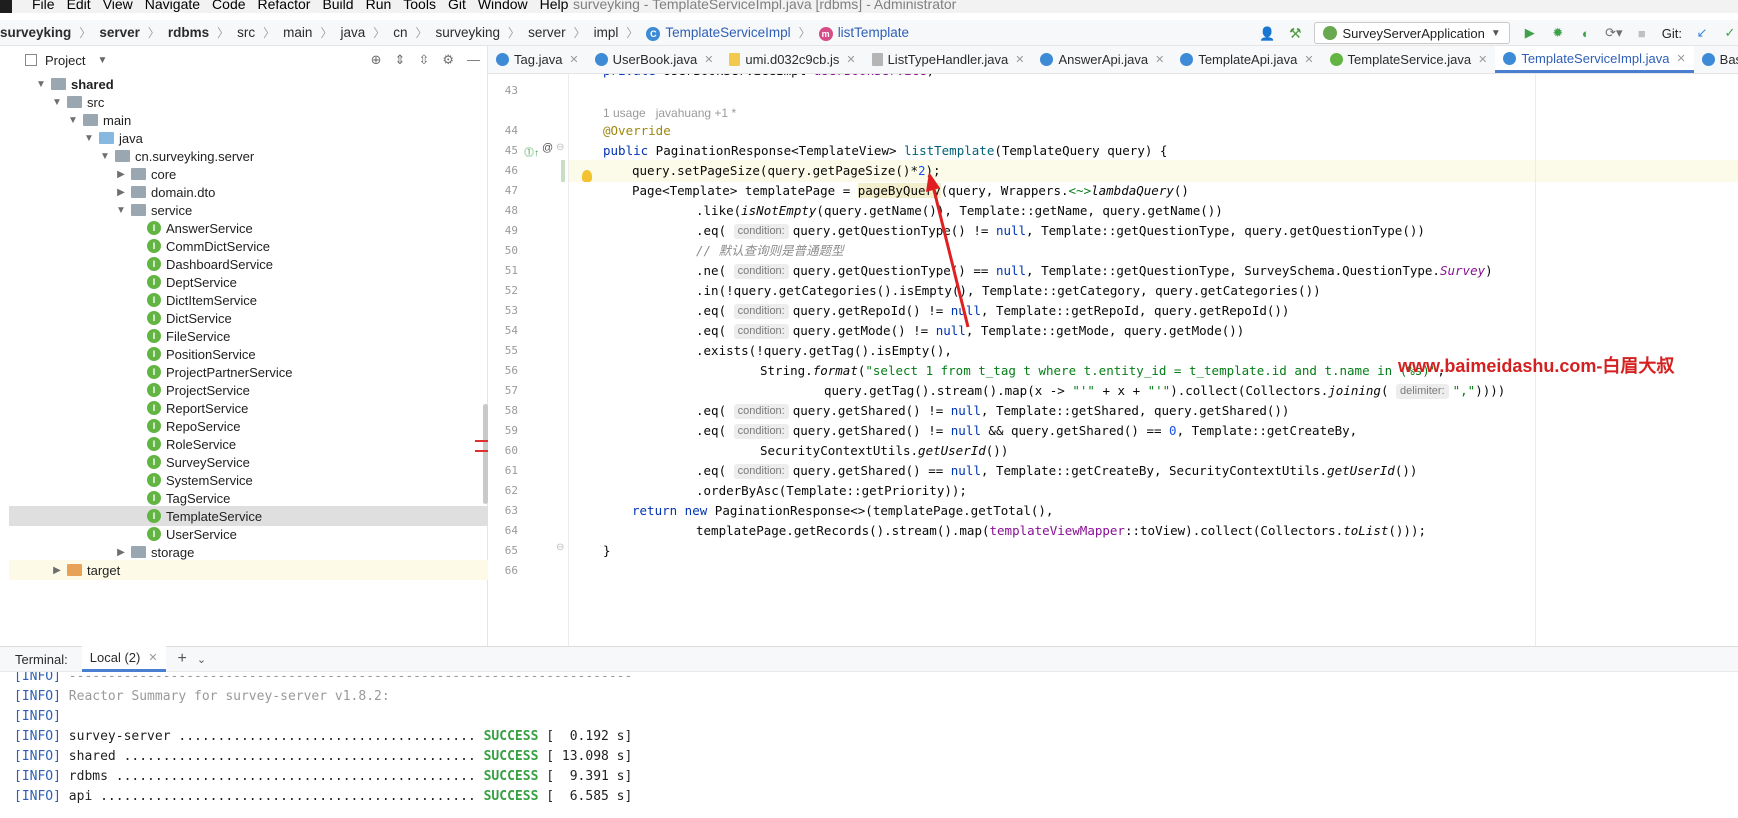  What do you see at coordinates (718, 33) in the screenshot?
I see `breadcrumb-item: C TemplateServiceImpl` at bounding box center [718, 33].